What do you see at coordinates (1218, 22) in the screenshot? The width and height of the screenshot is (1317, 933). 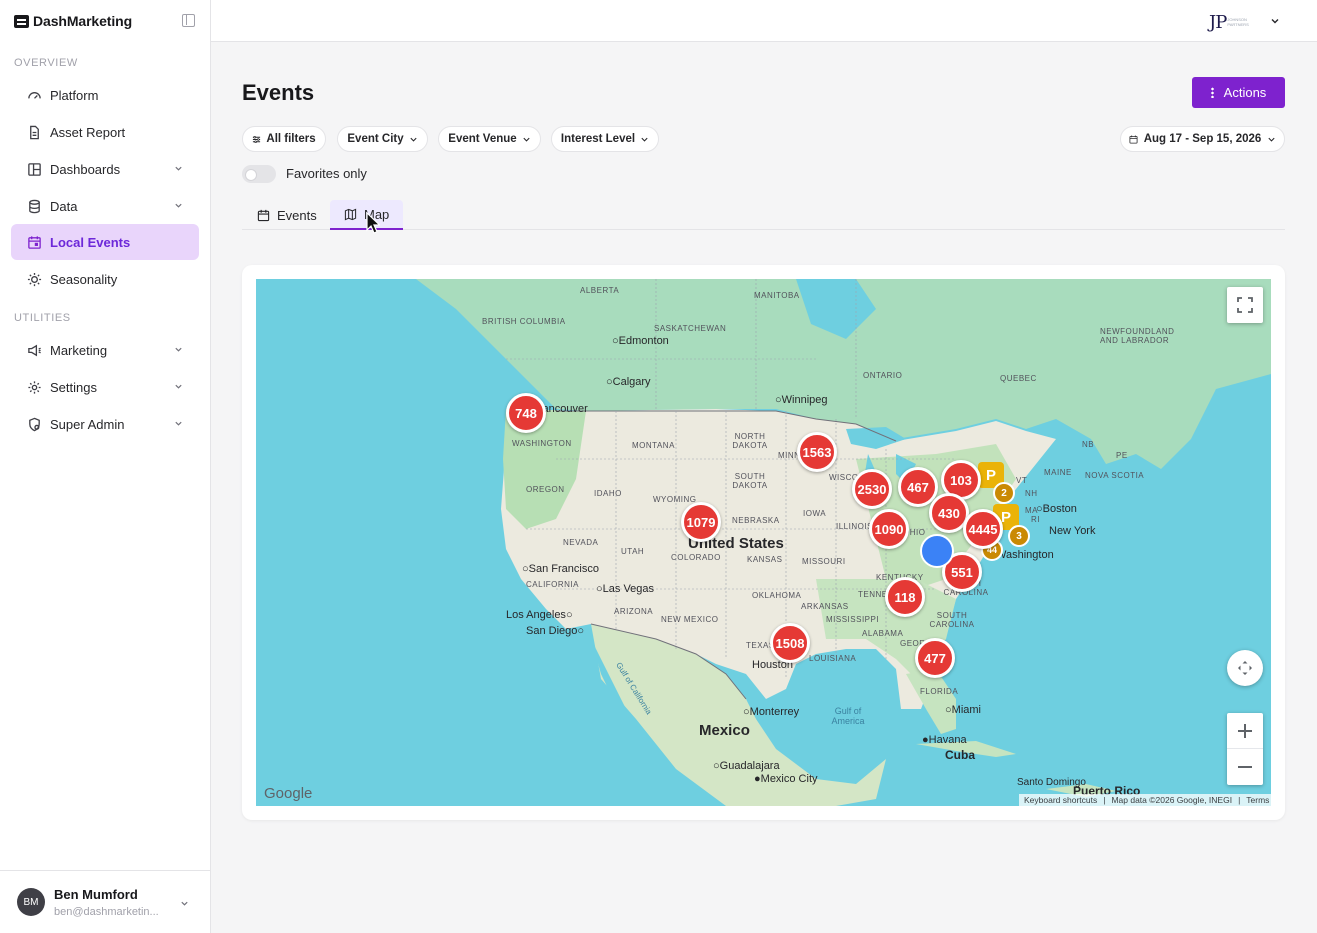 I see `account-logo-text: JP` at bounding box center [1218, 22].